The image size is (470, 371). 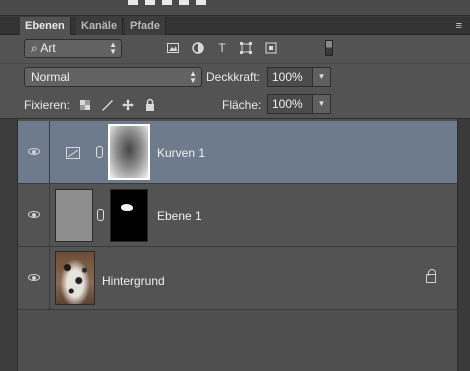 I want to click on scrollbar-track, so click(x=463, y=245).